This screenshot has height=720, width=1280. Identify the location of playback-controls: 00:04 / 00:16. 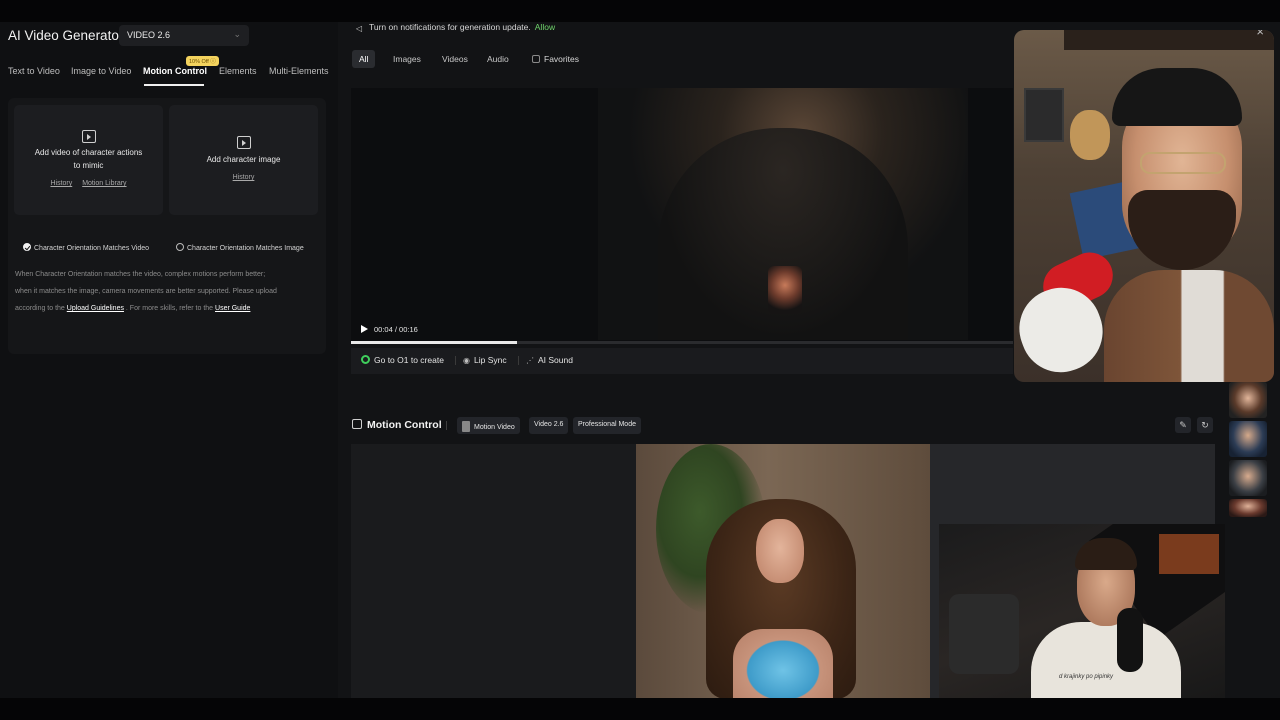
(389, 329).